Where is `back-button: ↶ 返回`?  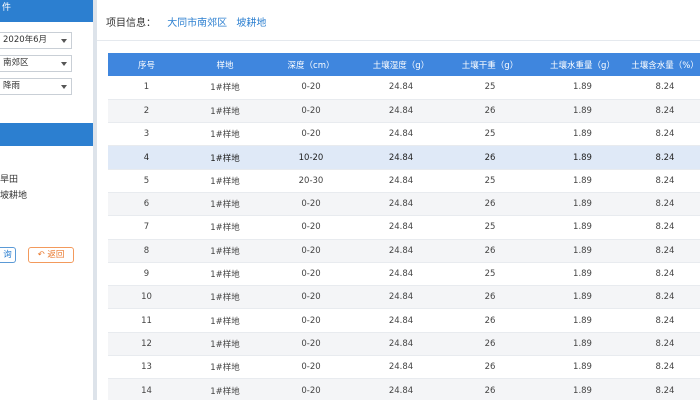
back-button: ↶ 返回 is located at coordinates (51, 255).